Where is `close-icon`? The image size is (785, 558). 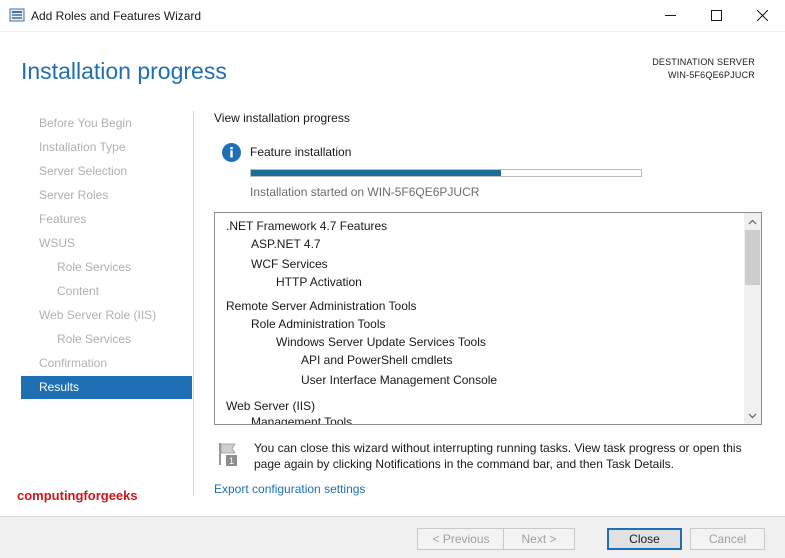
close-icon is located at coordinates (762, 15).